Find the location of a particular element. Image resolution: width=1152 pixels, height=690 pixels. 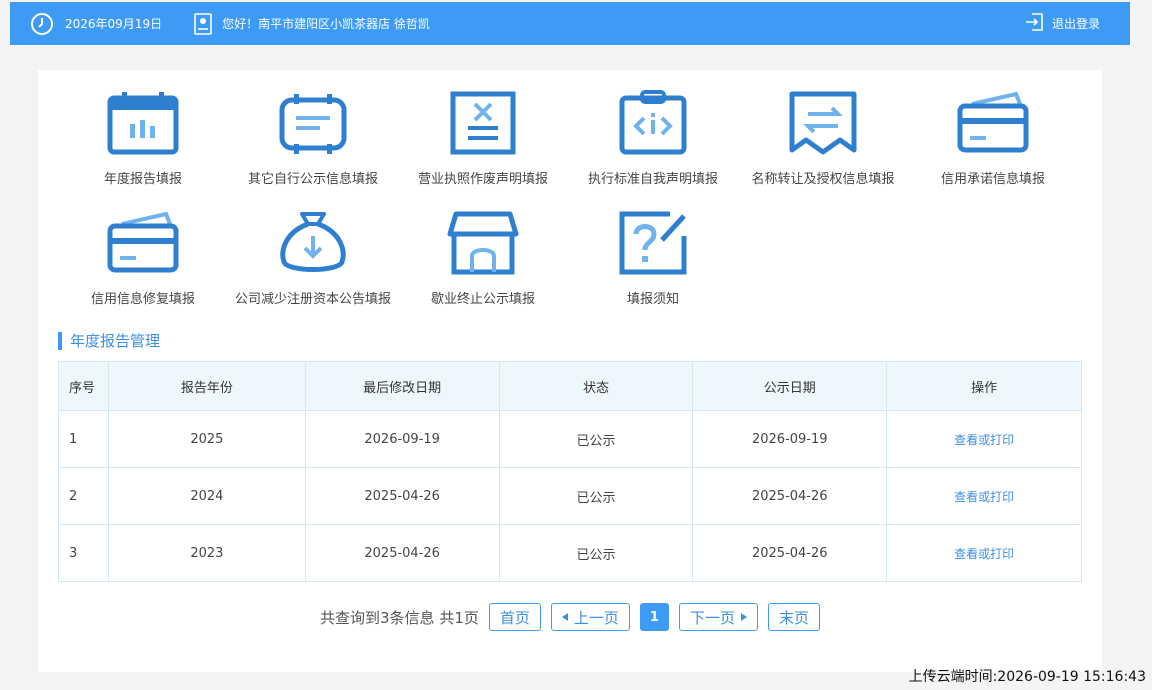

tile-label: 信用承诺信息填报 is located at coordinates (992, 179).